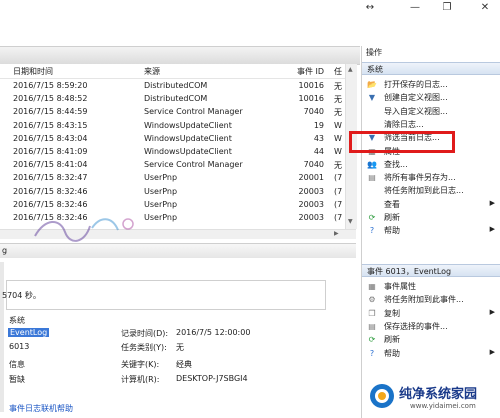 The image size is (500, 418). What do you see at coordinates (41, 408) in the screenshot?
I see `online-help-link: 事件日志联机帮助` at bounding box center [41, 408].